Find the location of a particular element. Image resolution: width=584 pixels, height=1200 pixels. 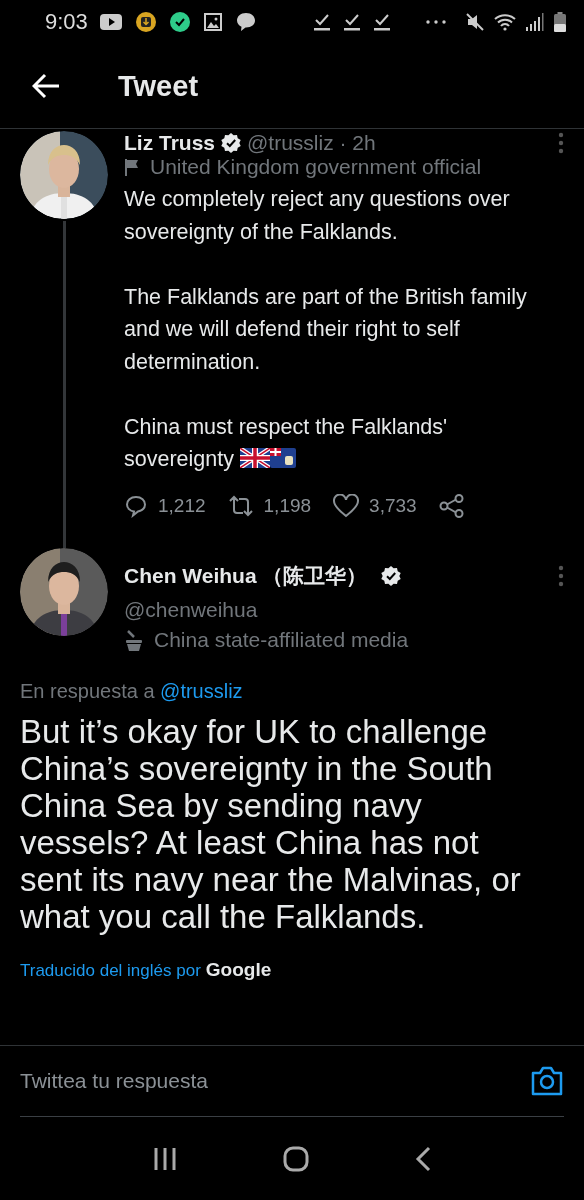

handle-and-time: @trussliz · 2h is located at coordinates (311, 143).